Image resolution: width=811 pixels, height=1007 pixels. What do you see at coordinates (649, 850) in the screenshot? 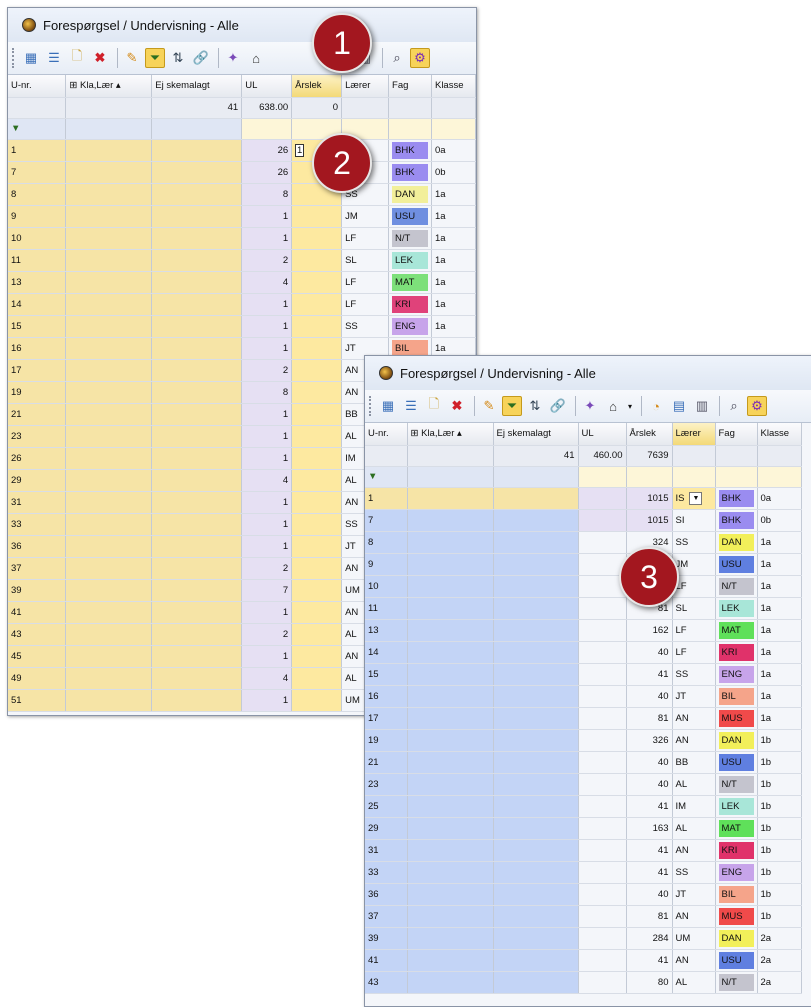
I see `arslek-cell: 41` at bounding box center [649, 850].